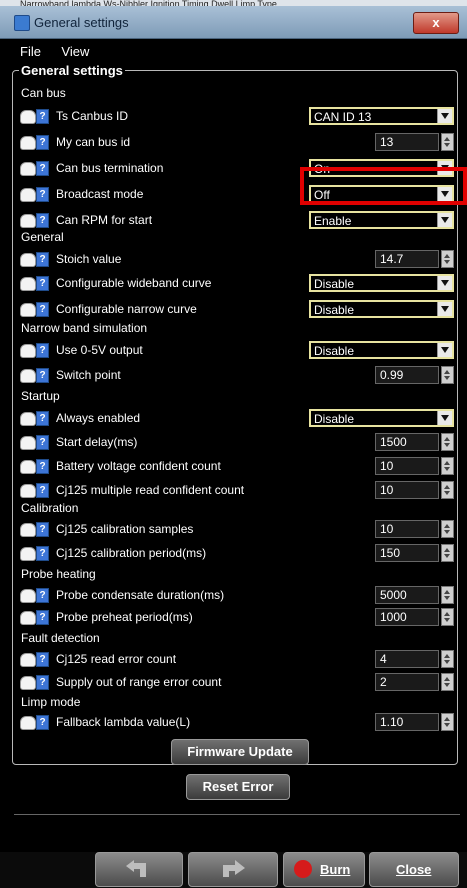 The height and width of the screenshot is (888, 467). Describe the element at coordinates (436, 23) in the screenshot. I see `window-close-button: x` at that location.